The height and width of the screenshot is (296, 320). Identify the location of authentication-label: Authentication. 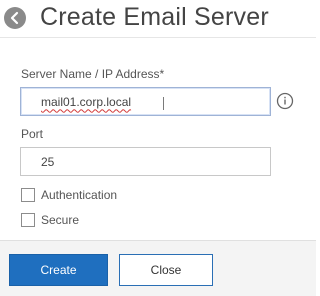
(79, 195).